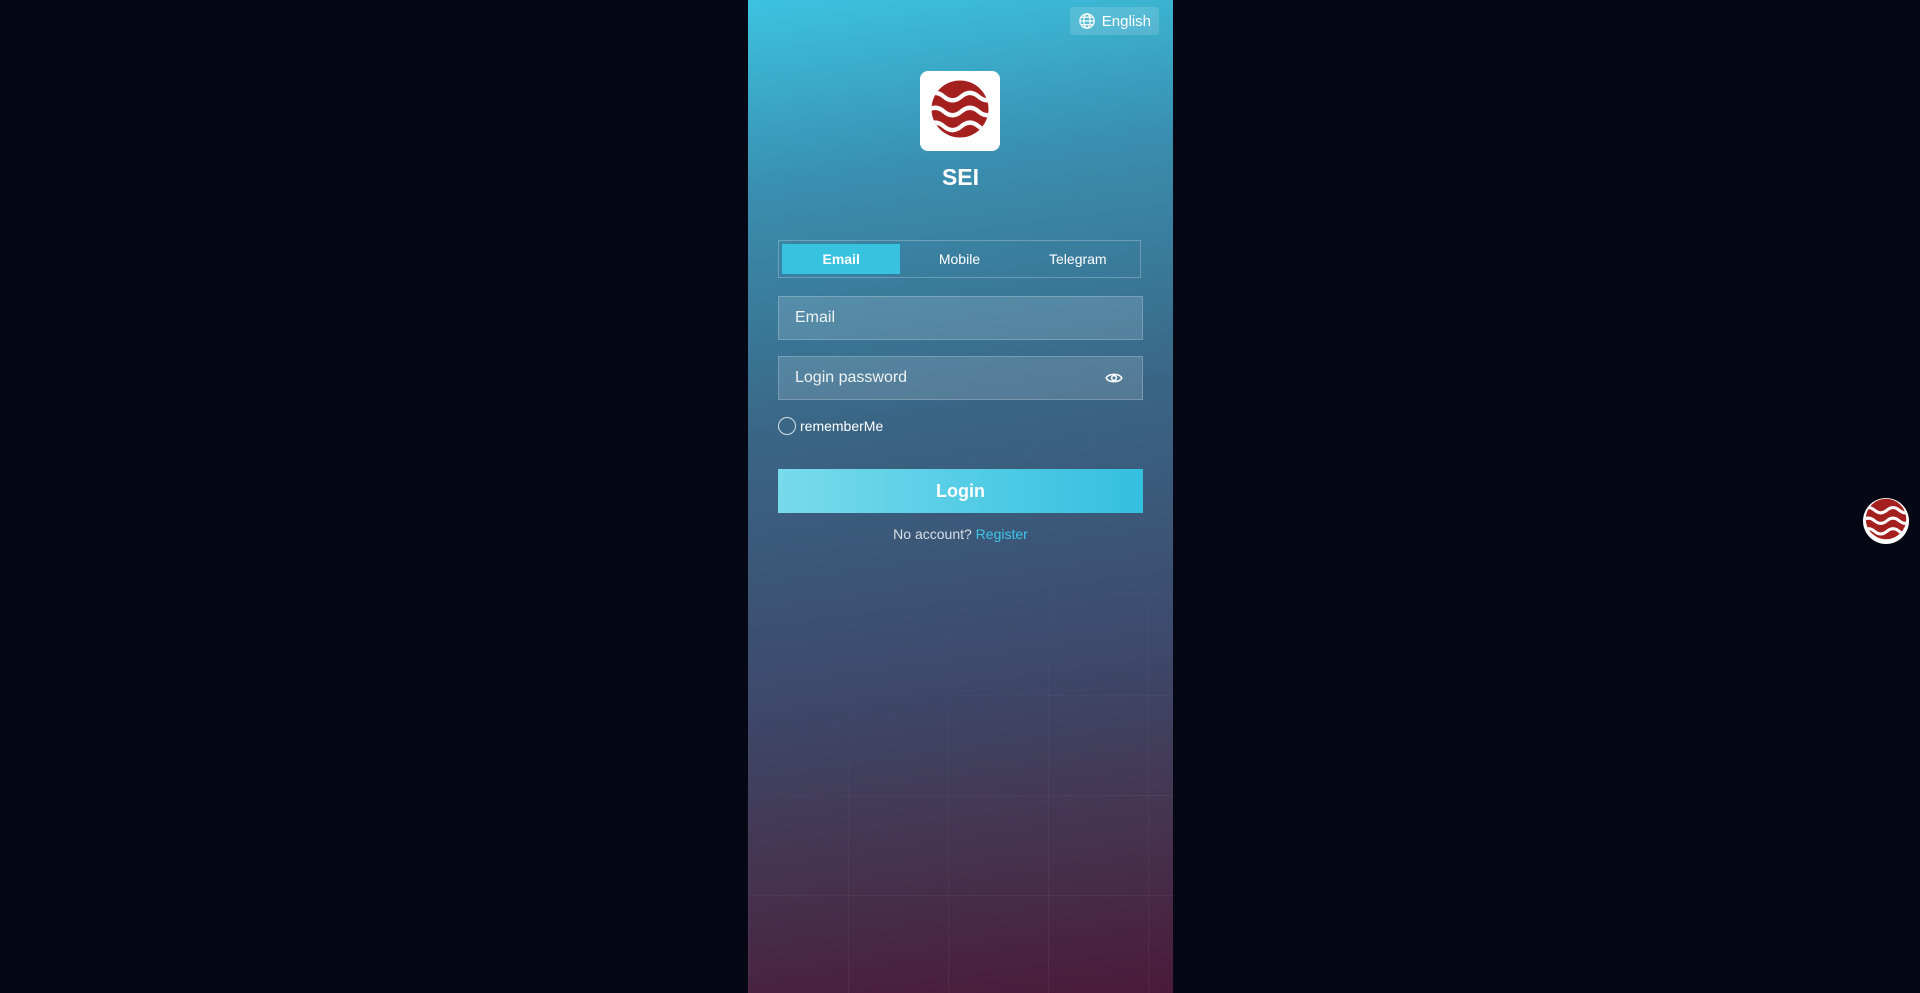  I want to click on remember-me-label: rememberMe, so click(841, 426).